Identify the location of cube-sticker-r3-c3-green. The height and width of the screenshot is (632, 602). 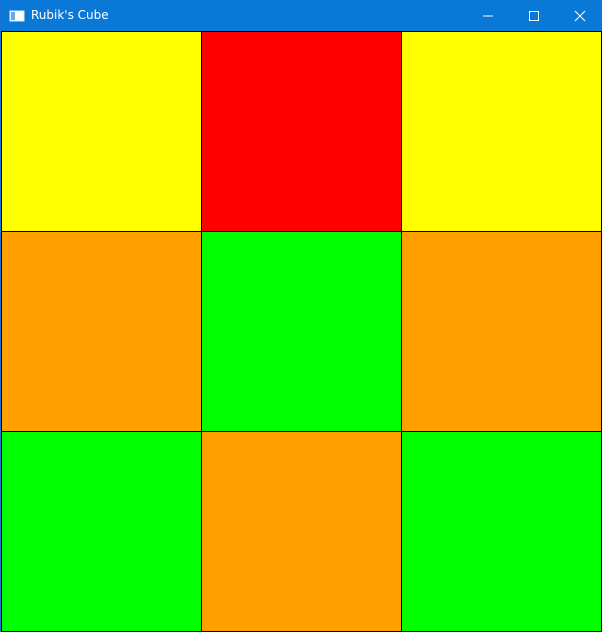
(502, 532).